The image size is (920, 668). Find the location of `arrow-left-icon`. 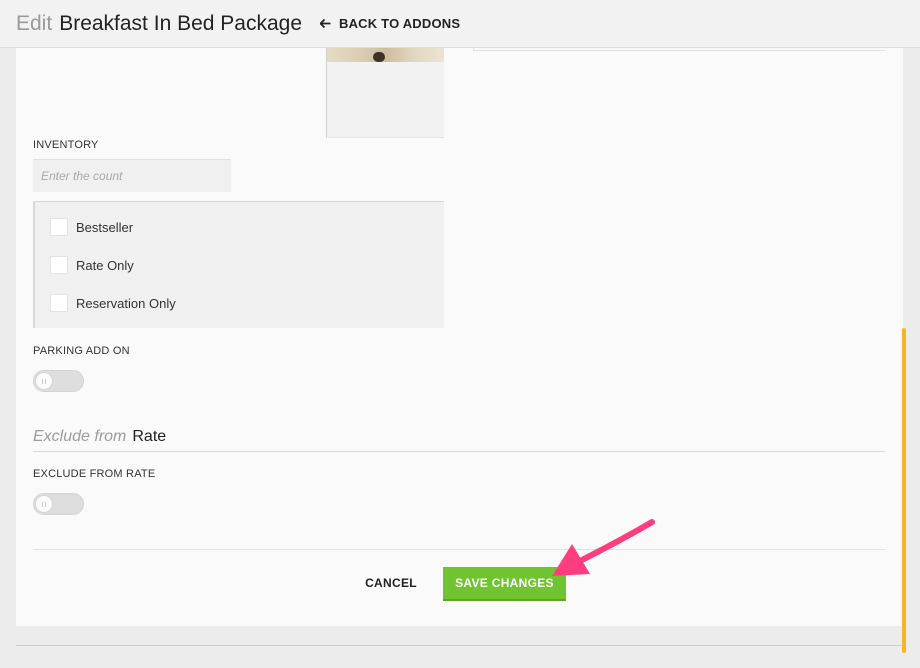

arrow-left-icon is located at coordinates (325, 23).